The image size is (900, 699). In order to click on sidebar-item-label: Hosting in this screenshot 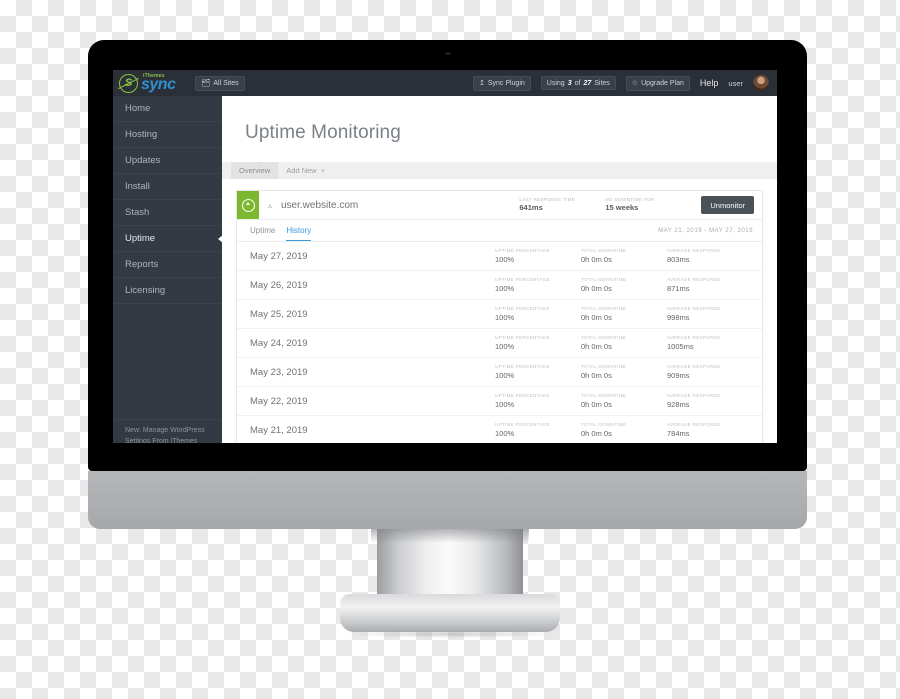, I will do `click(141, 134)`.